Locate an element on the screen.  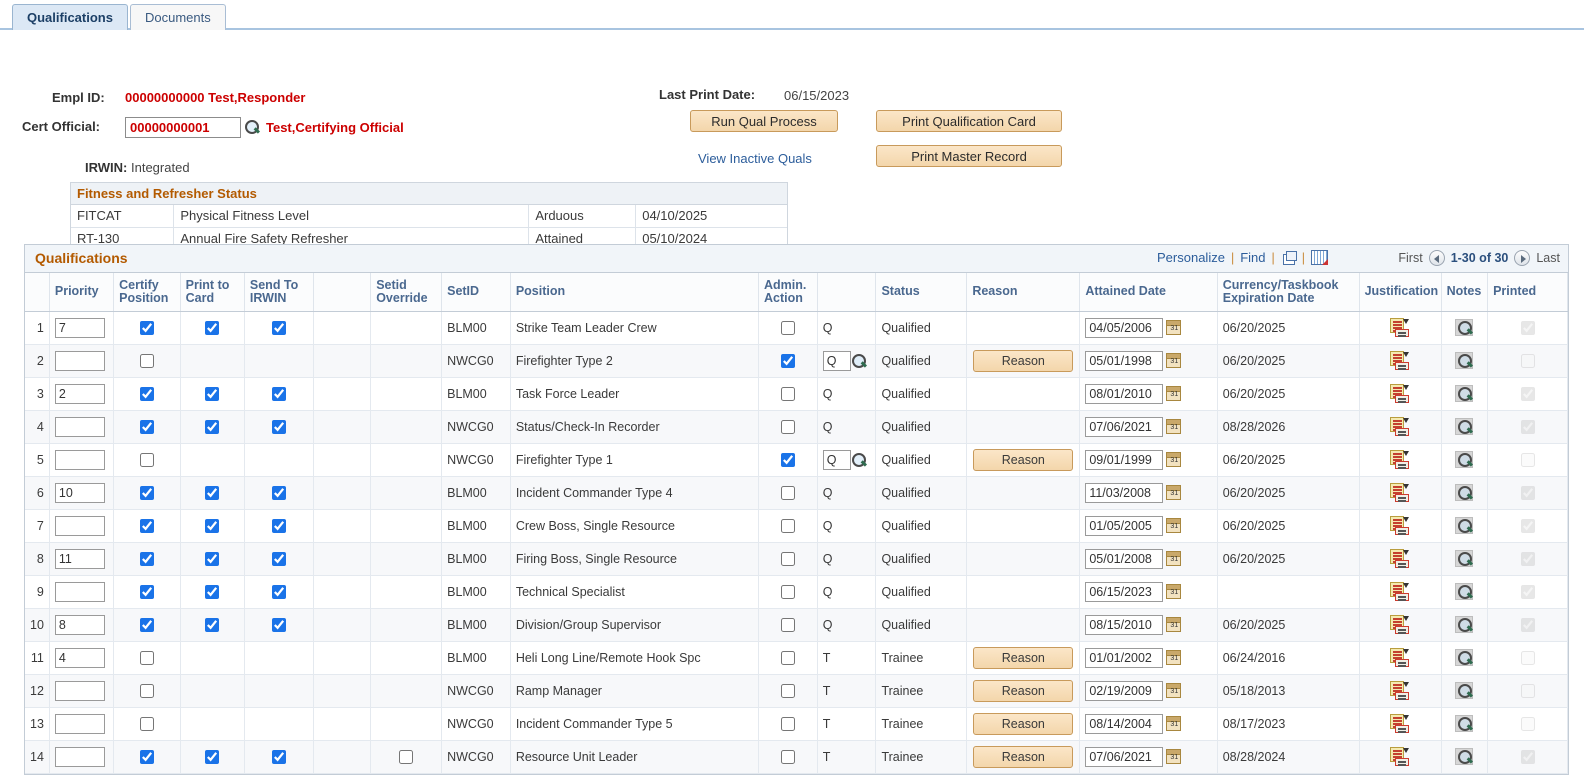
print-qualification-card-button: Print Qualification Card is located at coordinates (969, 121).